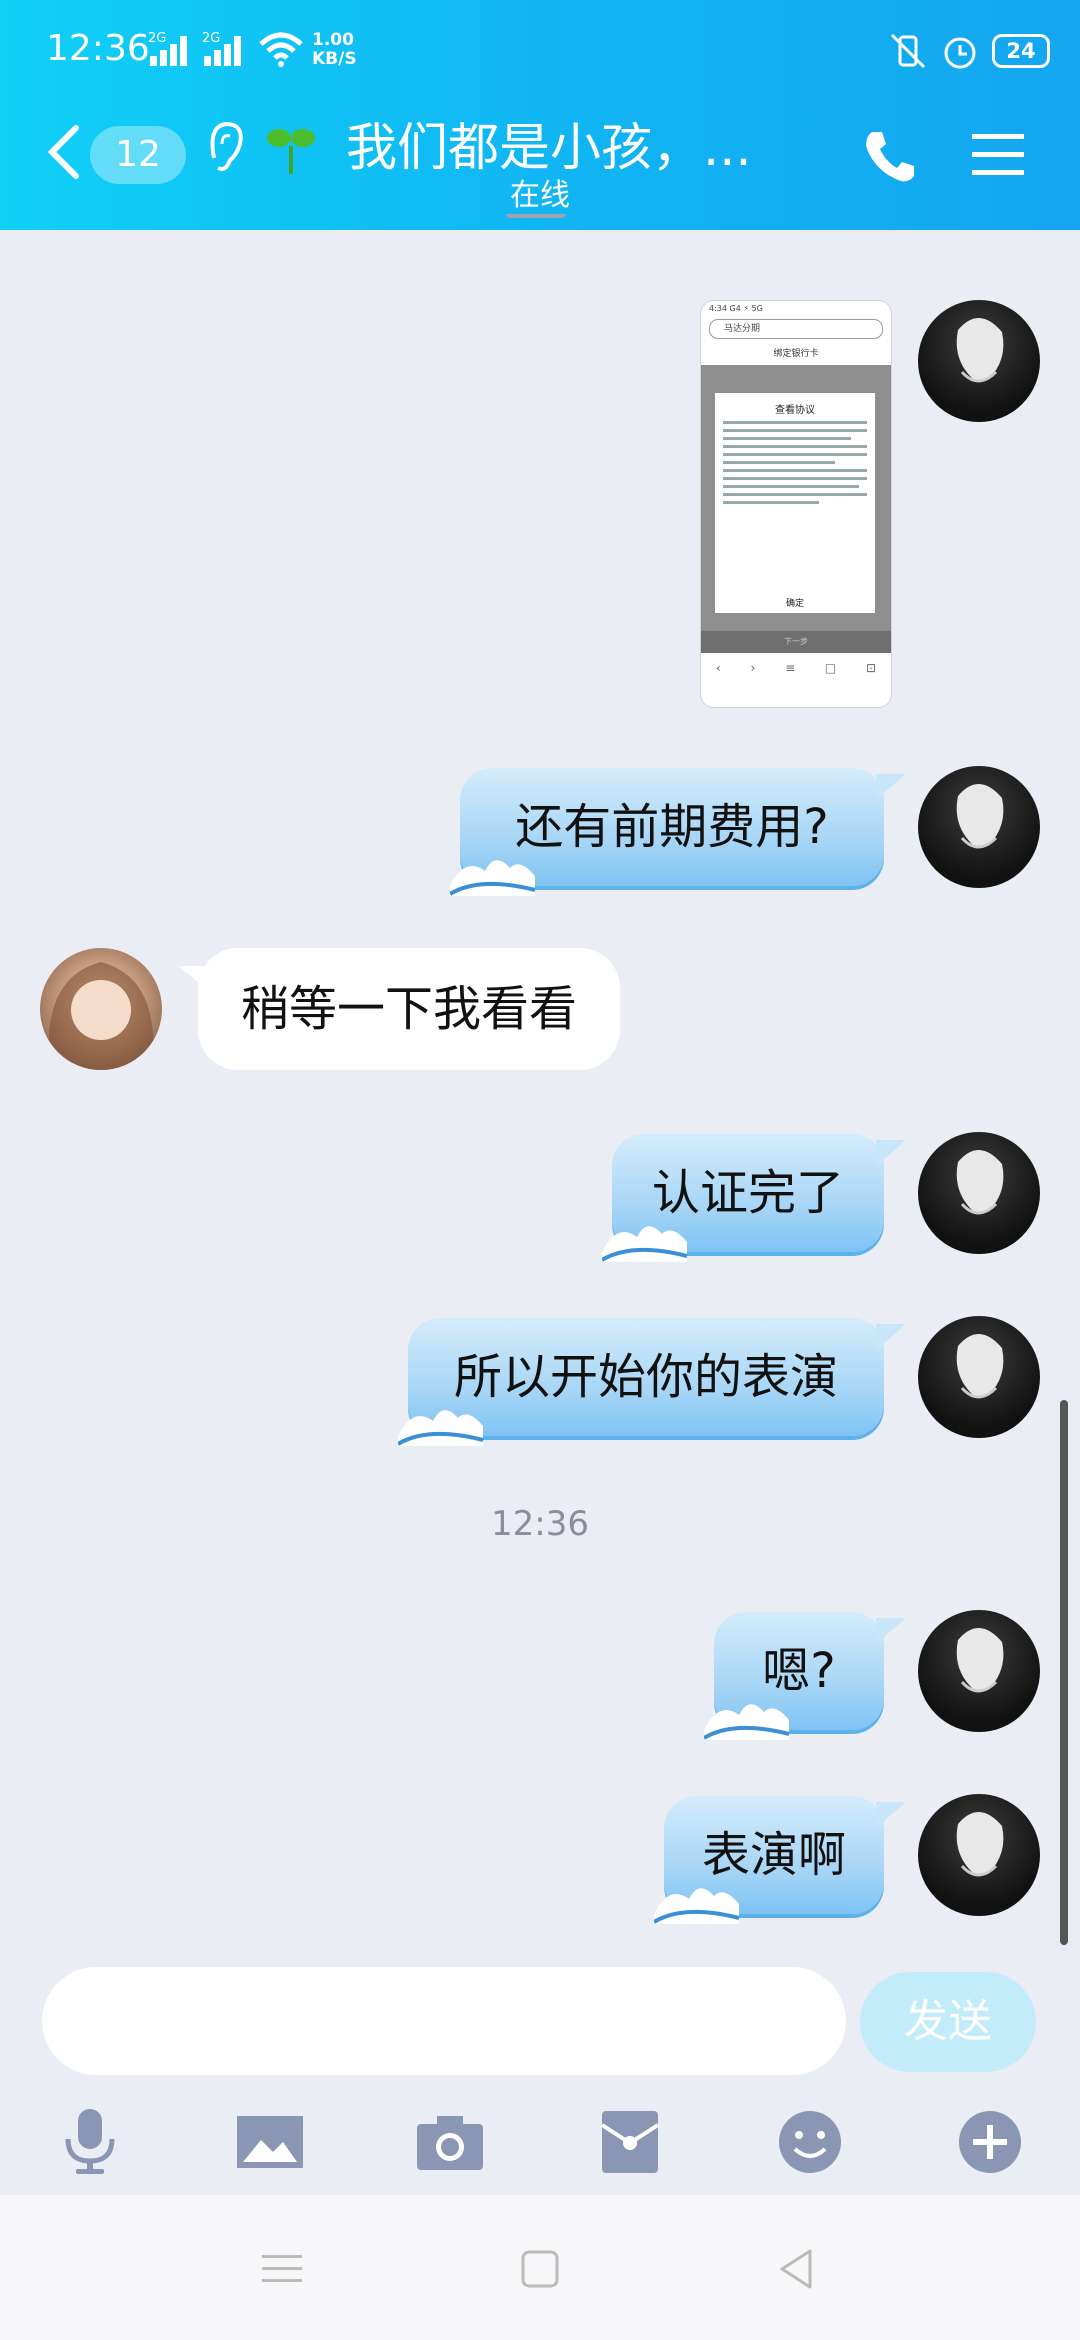 The width and height of the screenshot is (1080, 2340). Describe the element at coordinates (101, 1009) in the screenshot. I see `contact-avatar` at that location.